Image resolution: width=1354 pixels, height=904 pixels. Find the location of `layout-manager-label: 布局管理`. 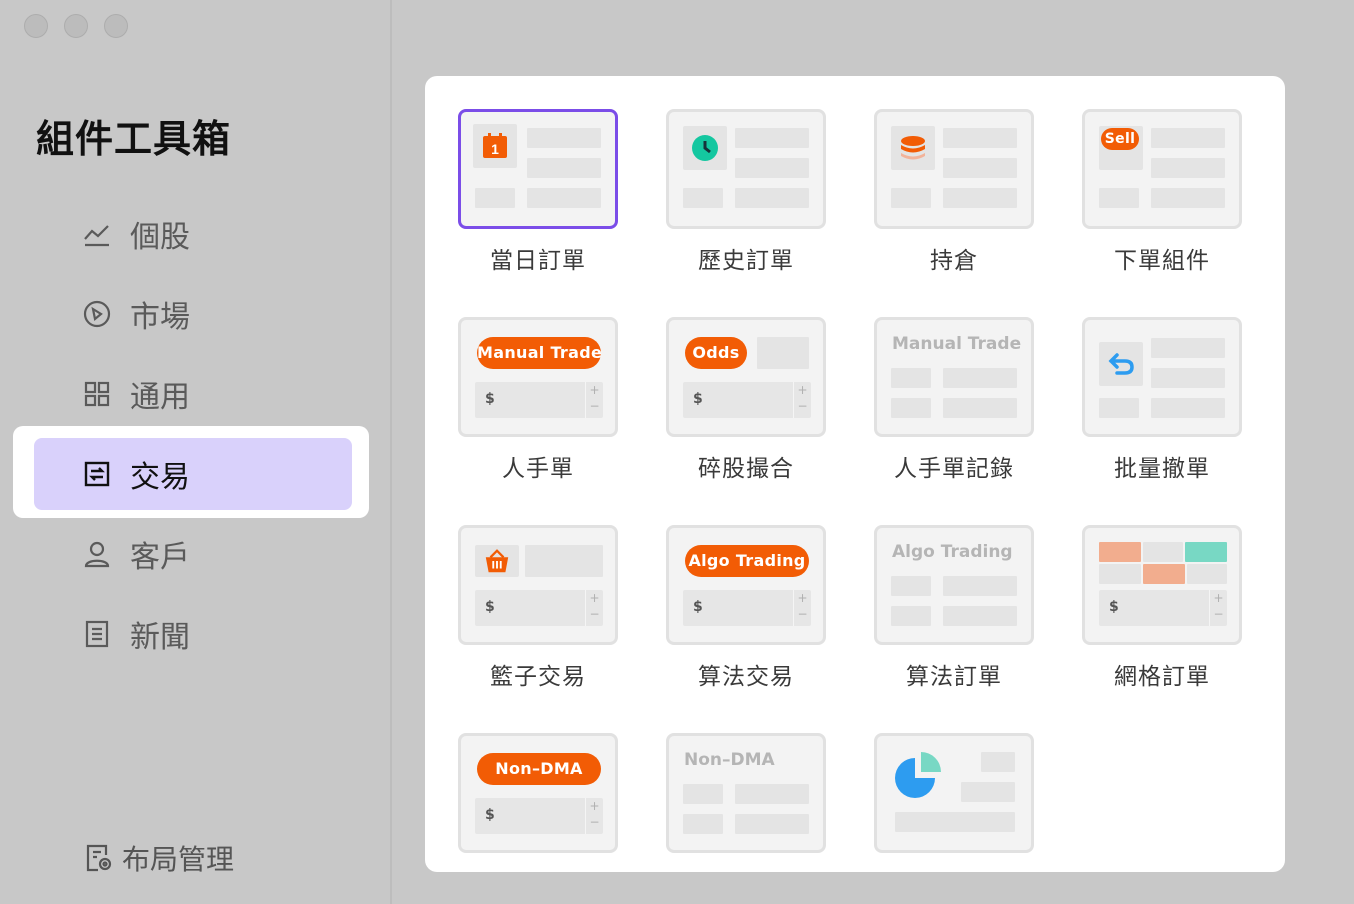

layout-manager-label: 布局管理 is located at coordinates (178, 859).